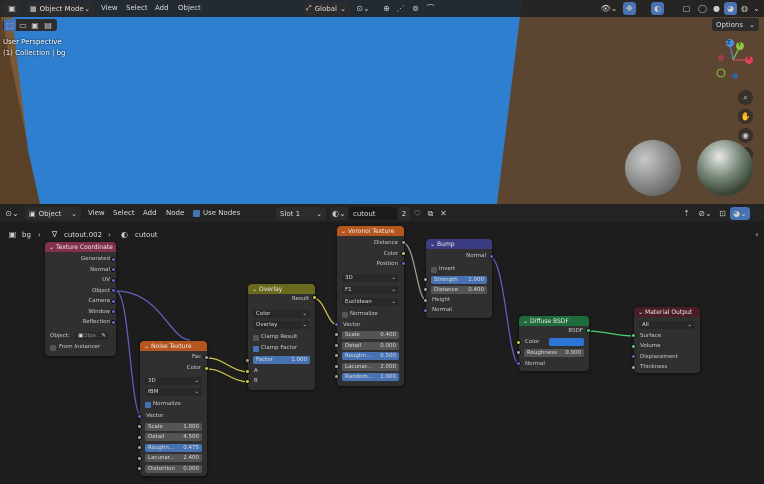  What do you see at coordinates (459, 244) in the screenshot?
I see `node-header: ⌄ Bump` at bounding box center [459, 244].